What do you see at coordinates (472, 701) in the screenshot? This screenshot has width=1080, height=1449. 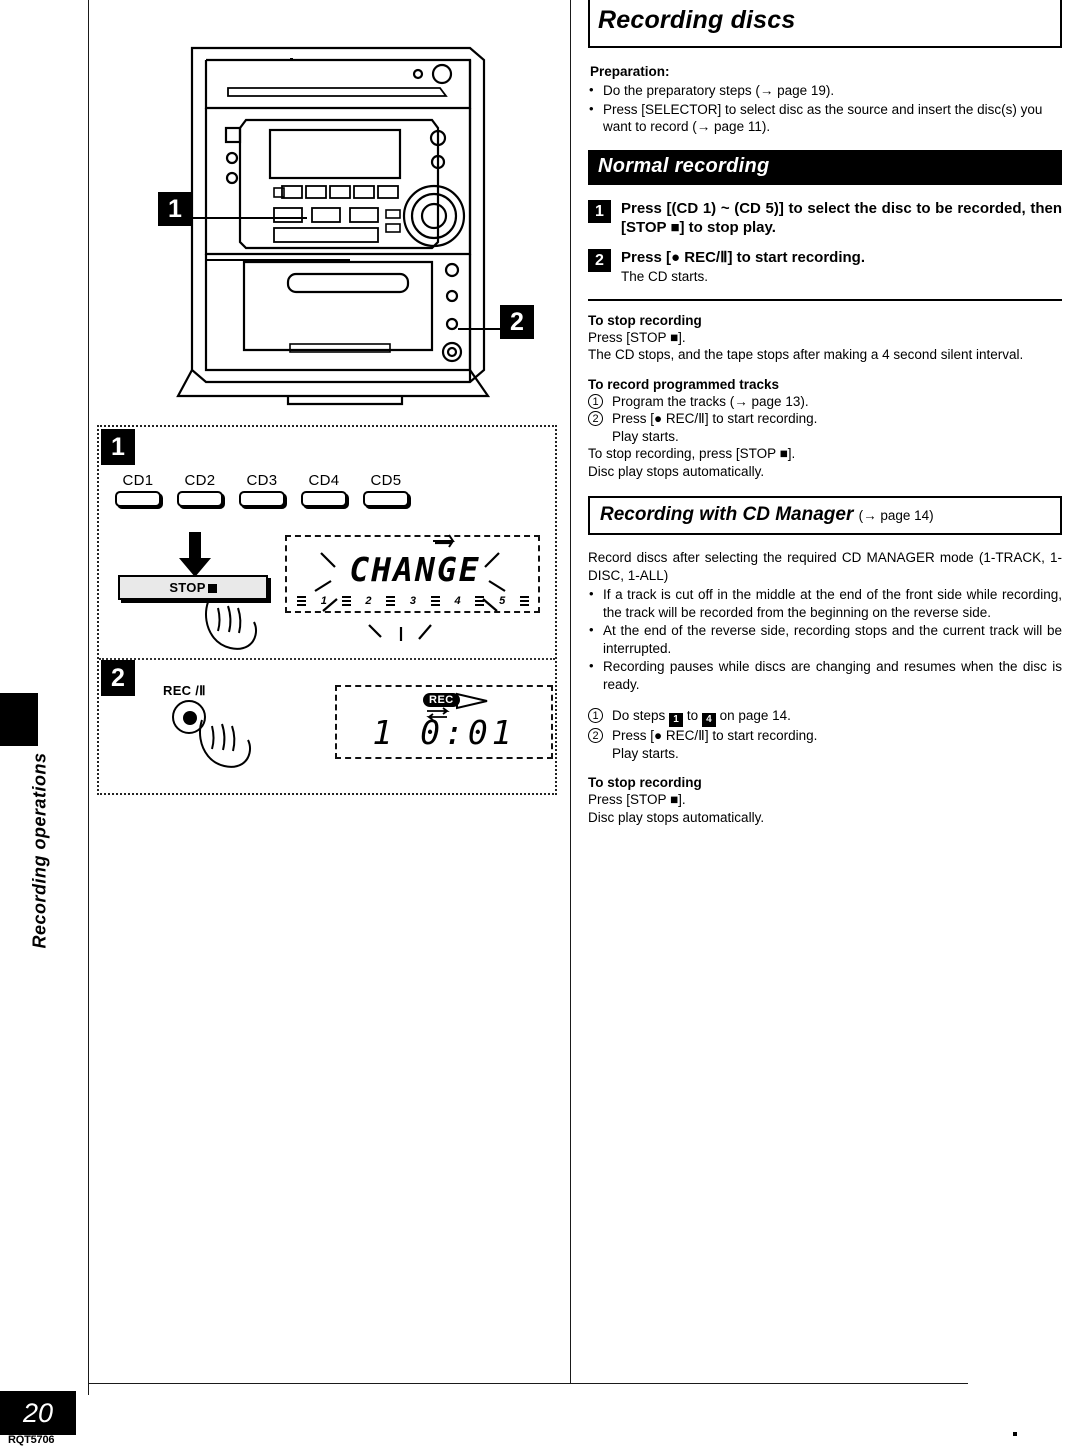 I see `play-direction-icon` at bounding box center [472, 701].